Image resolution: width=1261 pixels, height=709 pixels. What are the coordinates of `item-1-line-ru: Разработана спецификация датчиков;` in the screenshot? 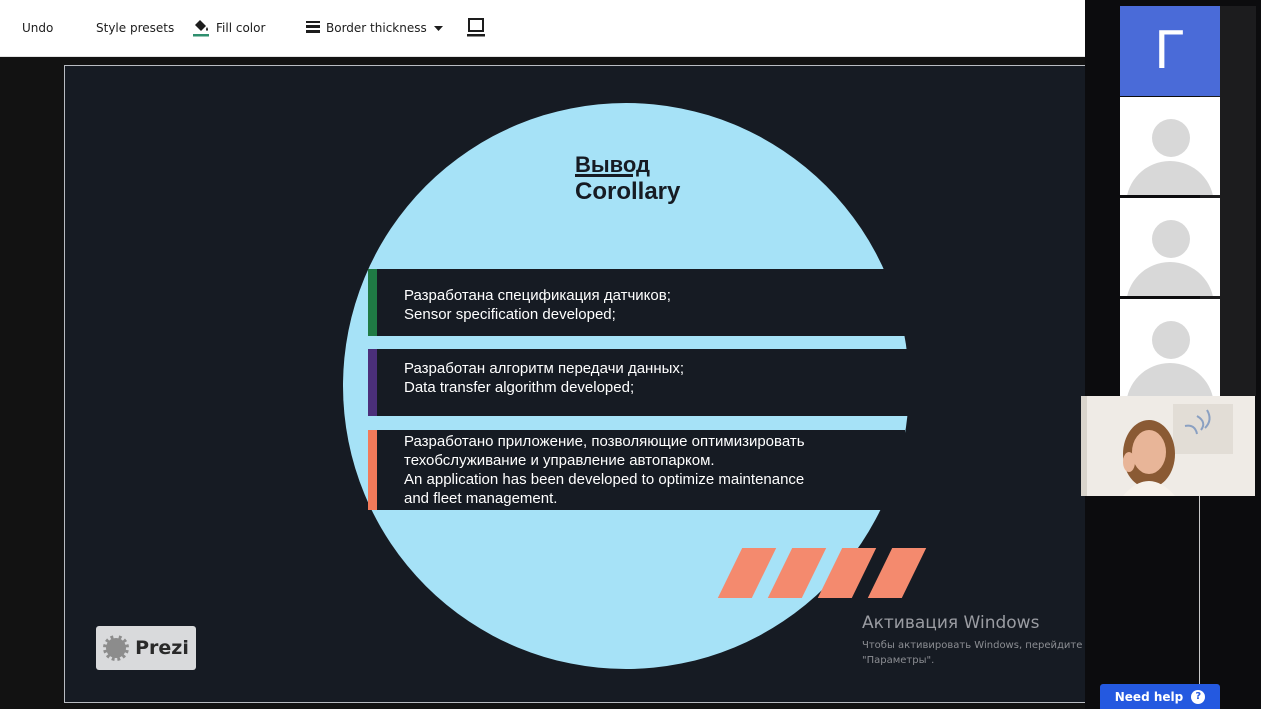 It's located at (537, 295).